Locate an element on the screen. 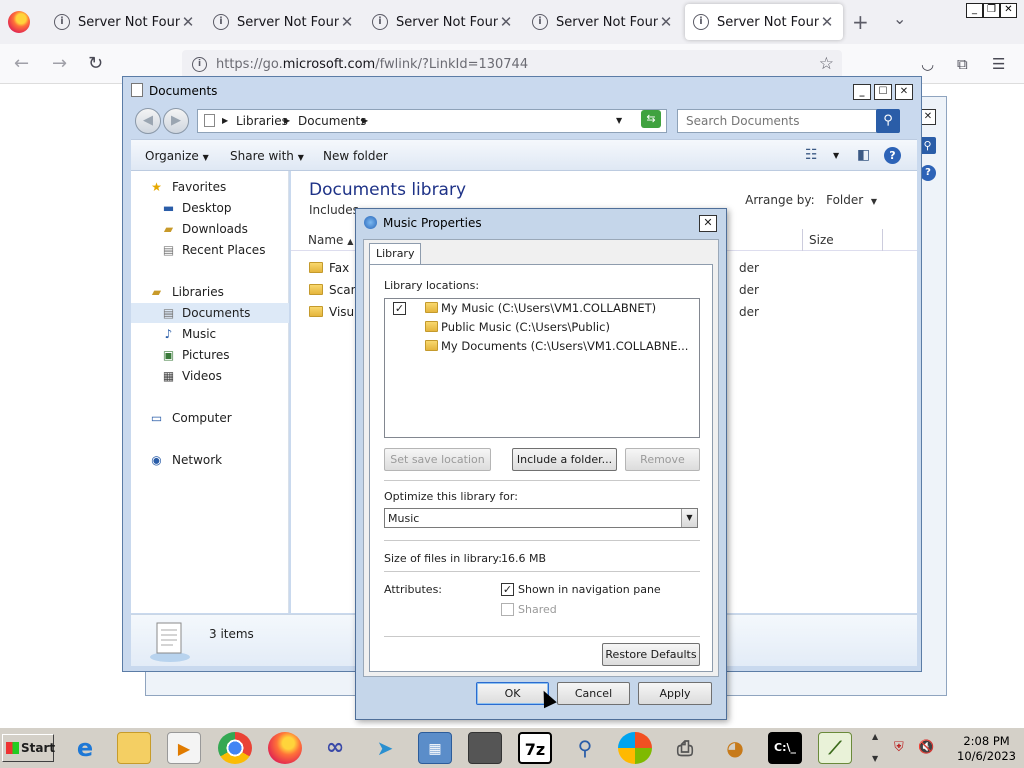 This screenshot has height=768, width=1024. breadcrumb-libraries: Libraries is located at coordinates (262, 121).